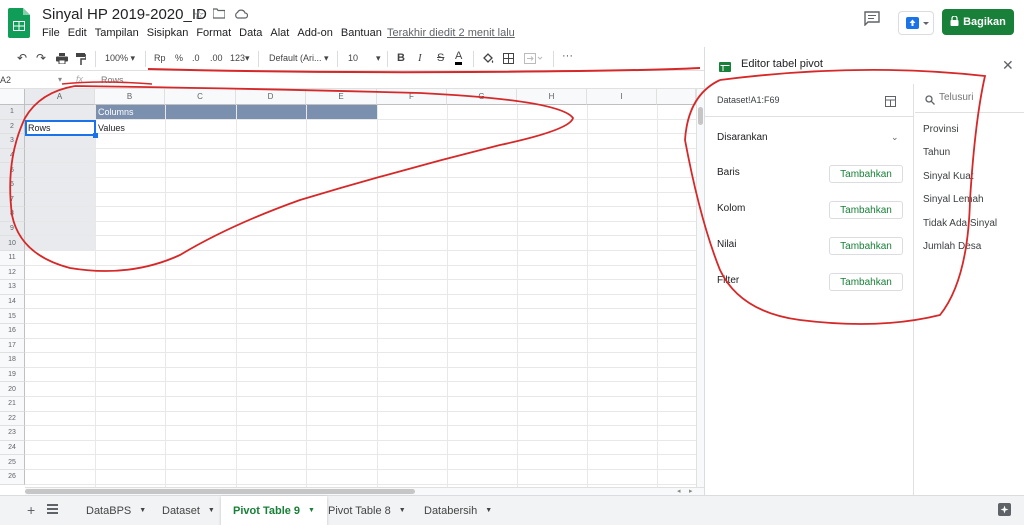 This screenshot has height=525, width=1024. What do you see at coordinates (567, 56) in the screenshot?
I see `more-tools-button: ···` at bounding box center [567, 56].